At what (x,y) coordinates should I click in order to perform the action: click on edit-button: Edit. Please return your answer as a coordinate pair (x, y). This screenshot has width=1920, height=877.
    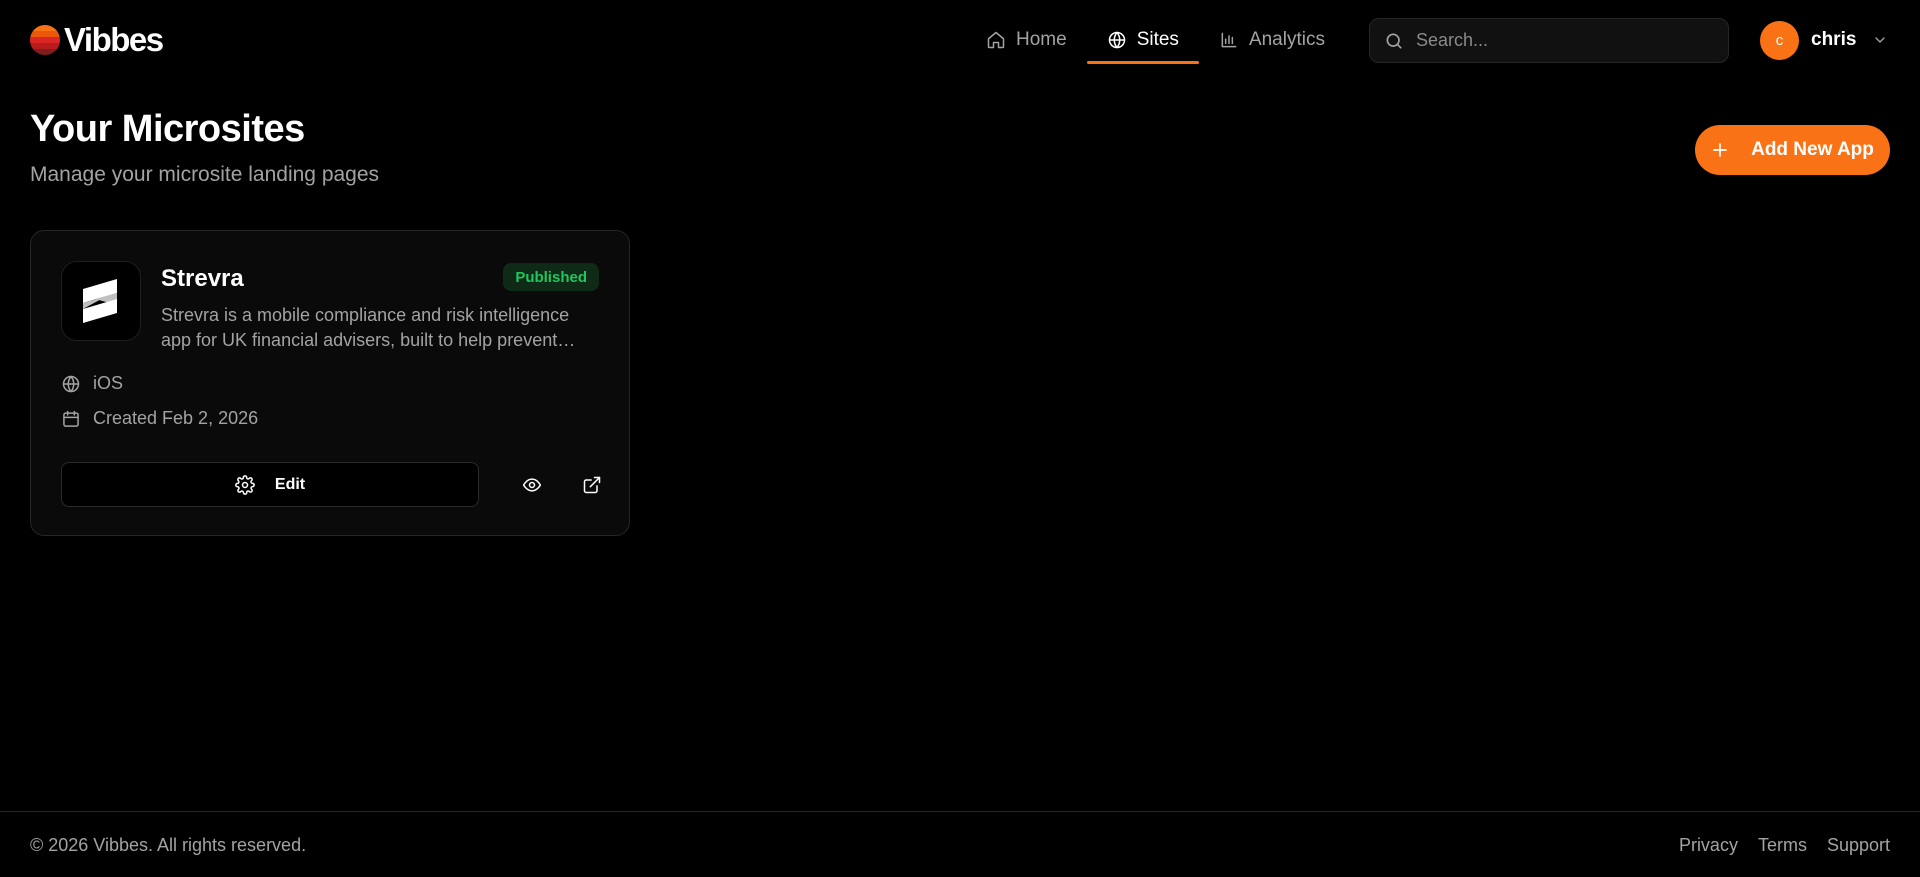
    Looking at the image, I should click on (270, 484).